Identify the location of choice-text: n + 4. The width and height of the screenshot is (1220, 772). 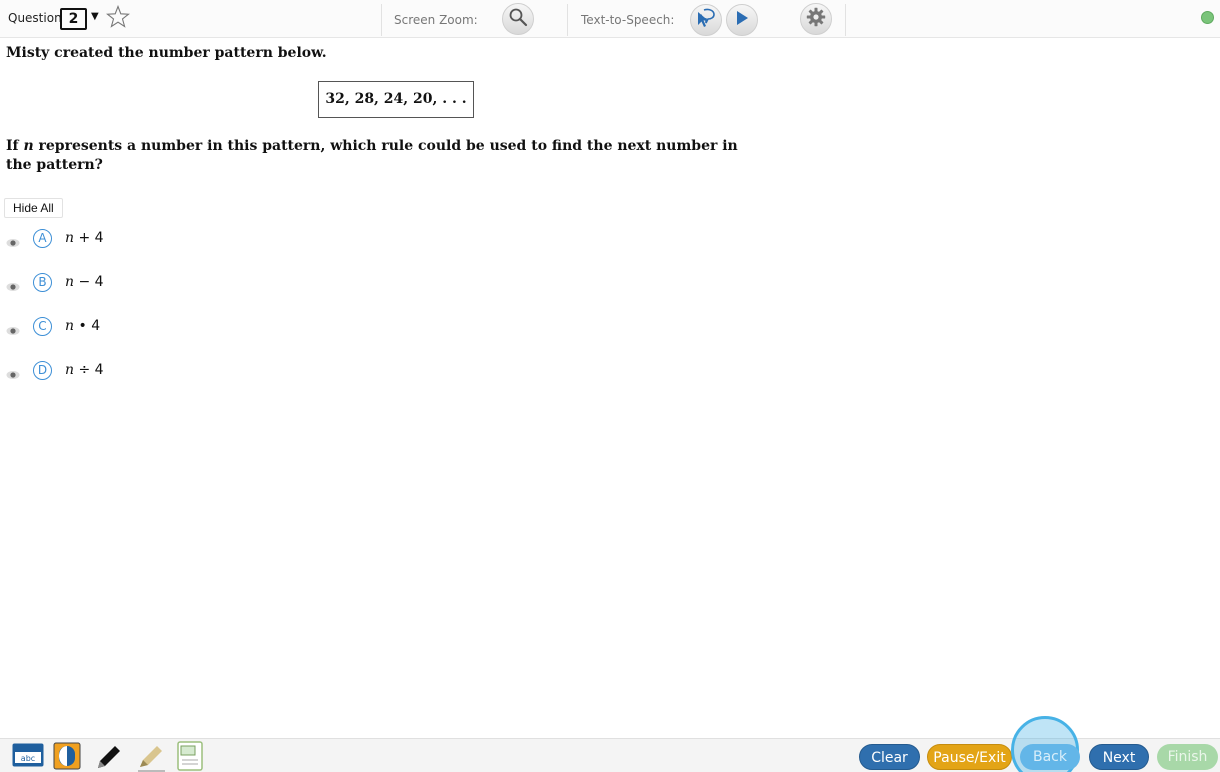
(84, 238).